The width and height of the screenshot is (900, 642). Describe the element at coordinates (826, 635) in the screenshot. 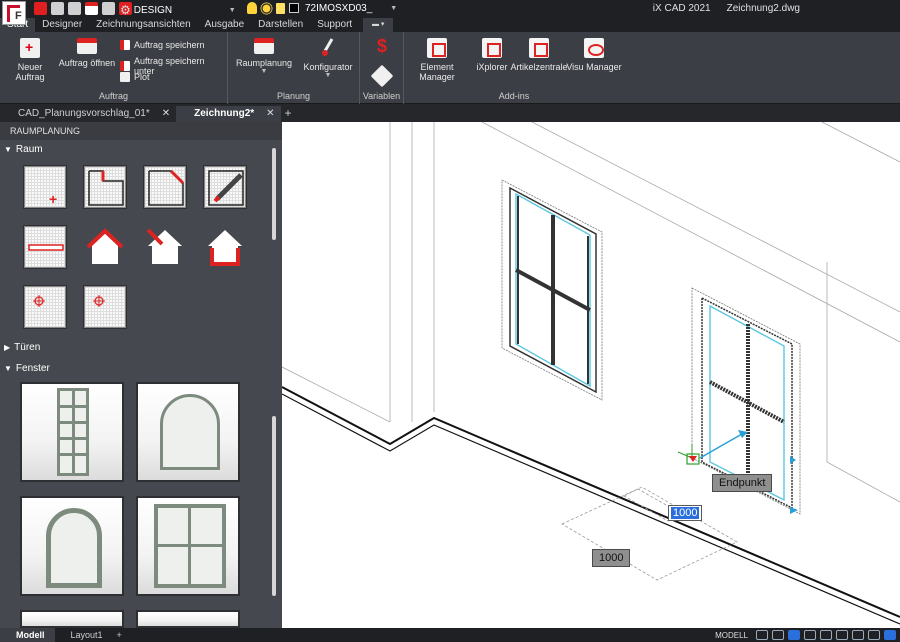

I see `osnap-icon` at that location.